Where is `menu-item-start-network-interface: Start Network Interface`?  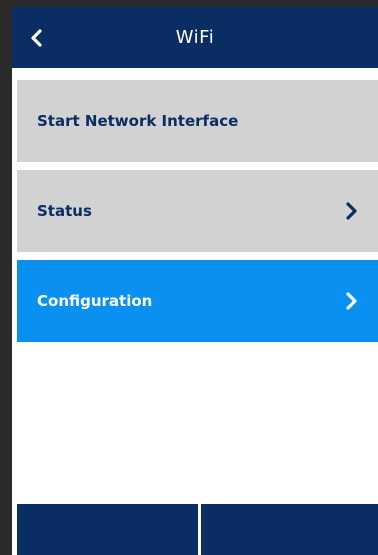 menu-item-start-network-interface: Start Network Interface is located at coordinates (197, 121).